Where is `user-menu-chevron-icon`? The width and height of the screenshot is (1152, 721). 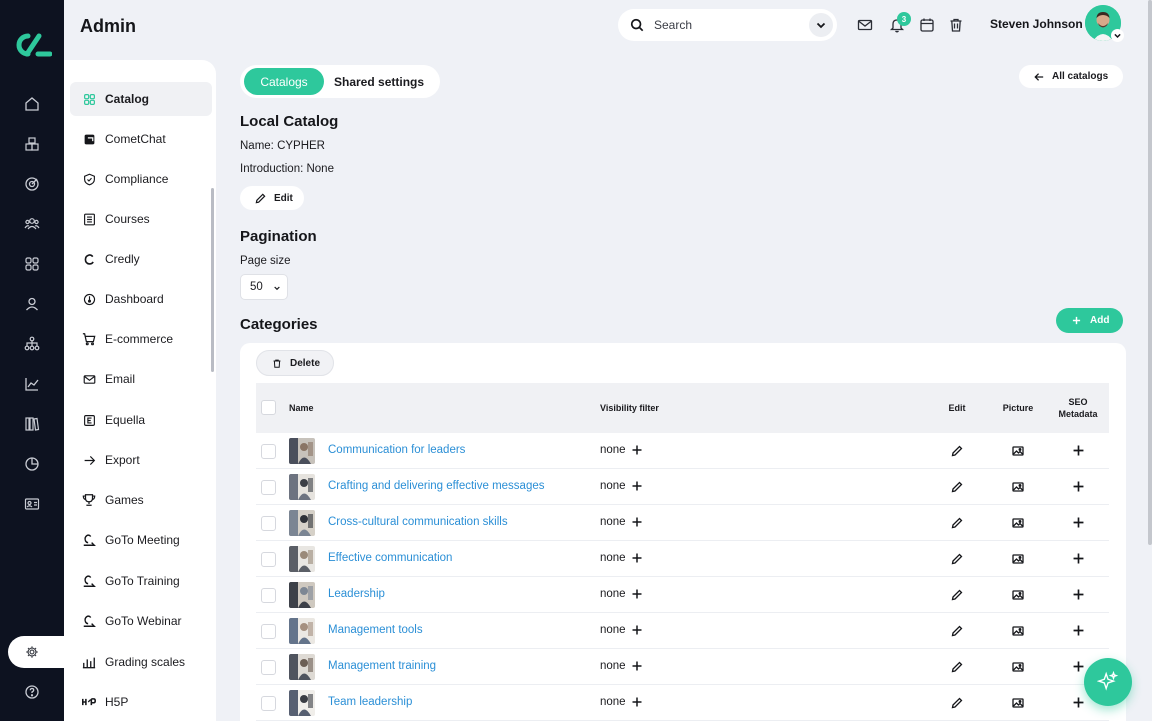
user-menu-chevron-icon is located at coordinates (1117, 35).